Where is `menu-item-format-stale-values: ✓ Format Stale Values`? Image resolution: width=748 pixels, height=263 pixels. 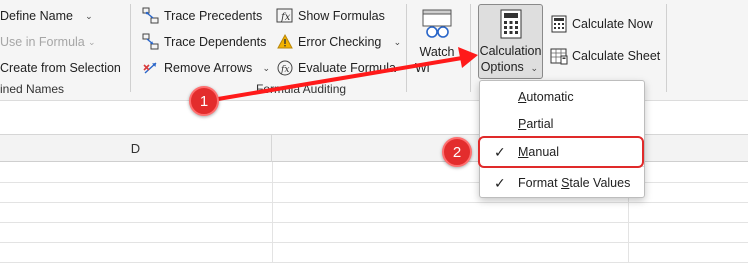 menu-item-format-stale-values: ✓ Format Stale Values is located at coordinates (562, 183).